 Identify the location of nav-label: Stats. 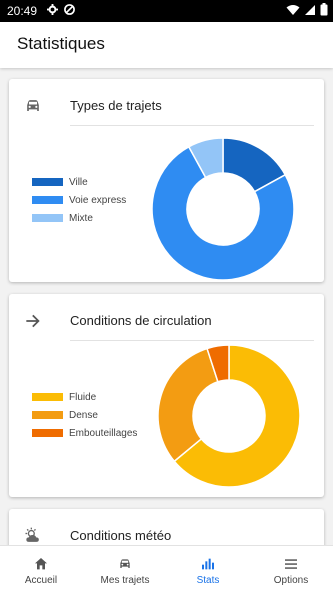
(208, 580).